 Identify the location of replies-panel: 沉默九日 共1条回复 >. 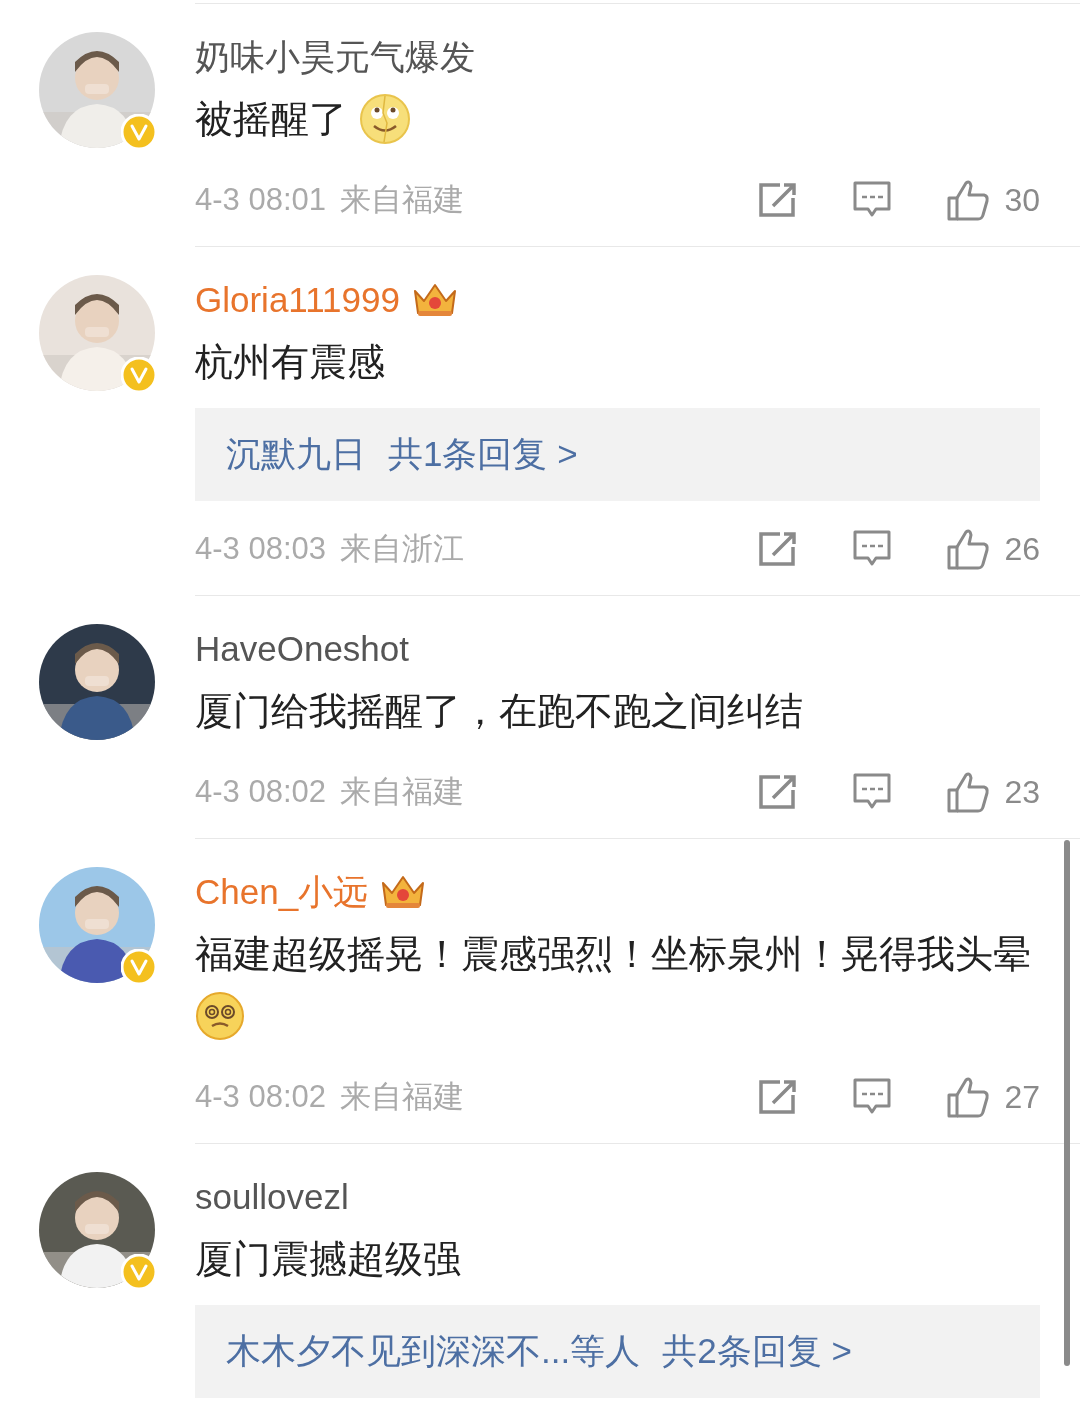
(617, 454).